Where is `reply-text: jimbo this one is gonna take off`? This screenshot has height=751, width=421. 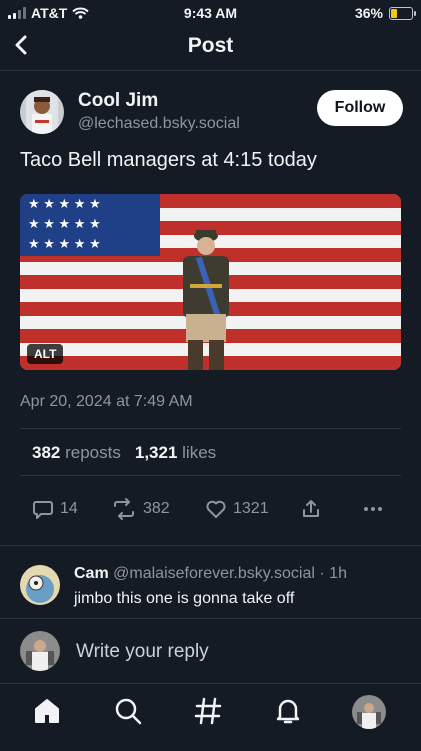 reply-text: jimbo this one is gonna take off is located at coordinates (184, 598).